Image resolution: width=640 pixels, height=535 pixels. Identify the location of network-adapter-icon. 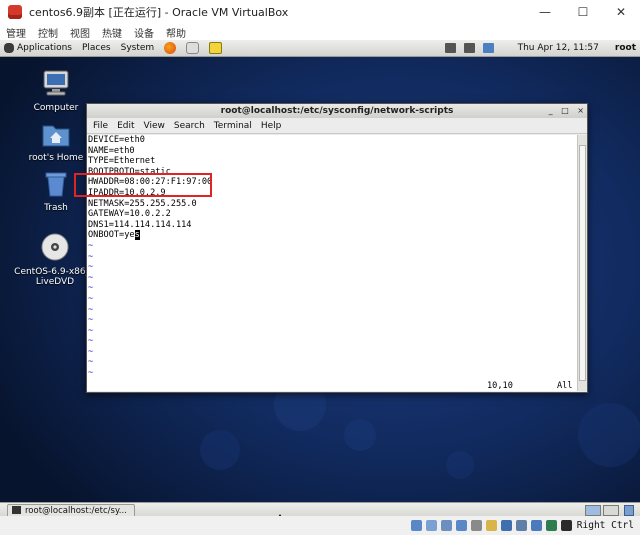
(461, 525).